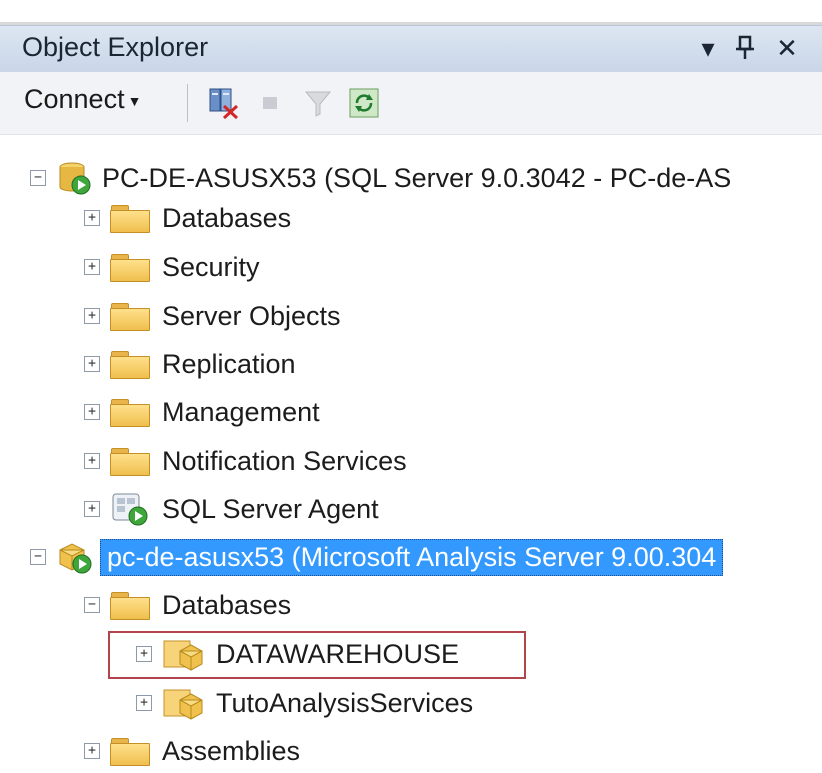  Describe the element at coordinates (708, 48) in the screenshot. I see `window-position-dropdown-icon: ▾` at that location.